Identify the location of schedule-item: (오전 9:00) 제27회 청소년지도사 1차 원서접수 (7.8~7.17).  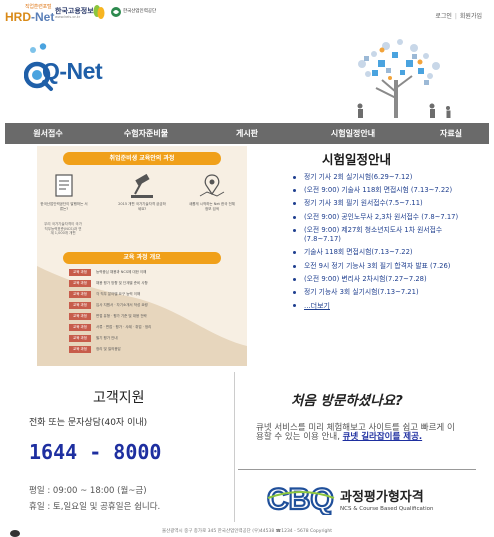
(385, 235).